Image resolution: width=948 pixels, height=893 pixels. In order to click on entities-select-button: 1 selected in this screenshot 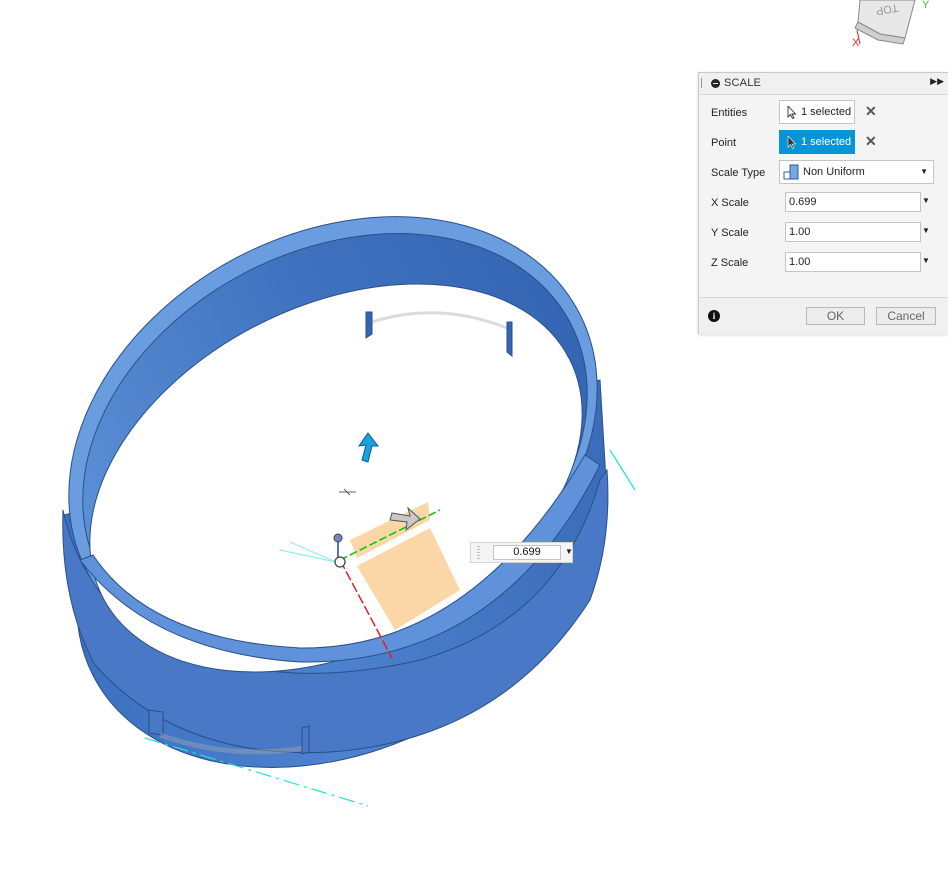, I will do `click(817, 112)`.